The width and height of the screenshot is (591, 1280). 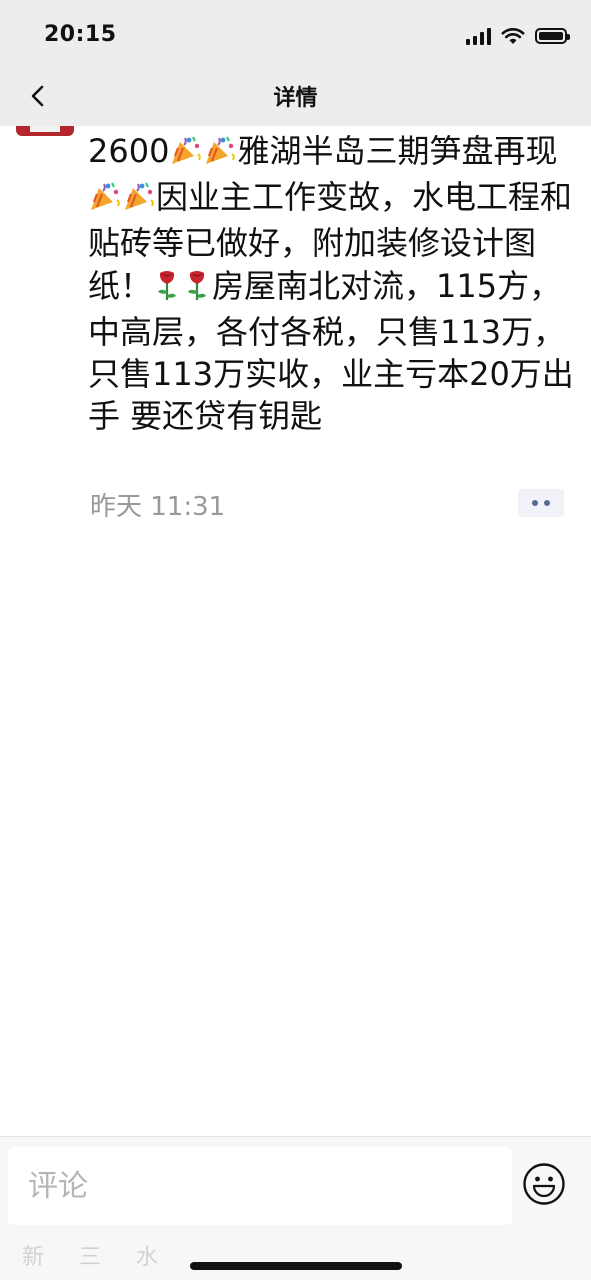 I want to click on home-indicator, so click(x=296, y=1266).